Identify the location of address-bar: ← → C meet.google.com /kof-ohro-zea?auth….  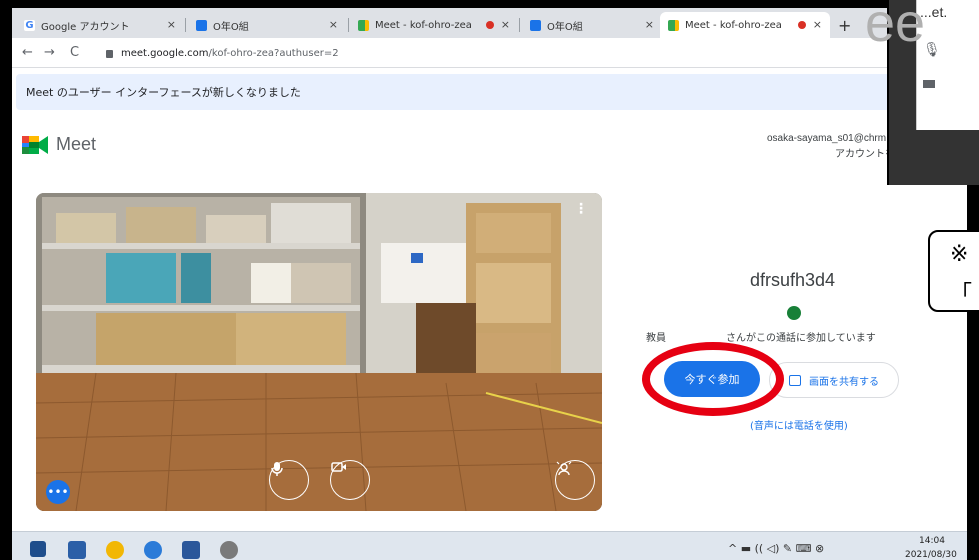
(489, 53).